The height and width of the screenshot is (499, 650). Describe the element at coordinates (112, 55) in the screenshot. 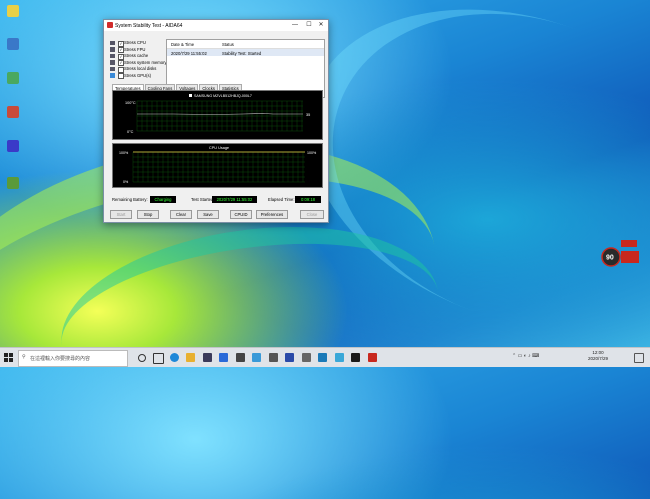

I see `cache-icon` at that location.